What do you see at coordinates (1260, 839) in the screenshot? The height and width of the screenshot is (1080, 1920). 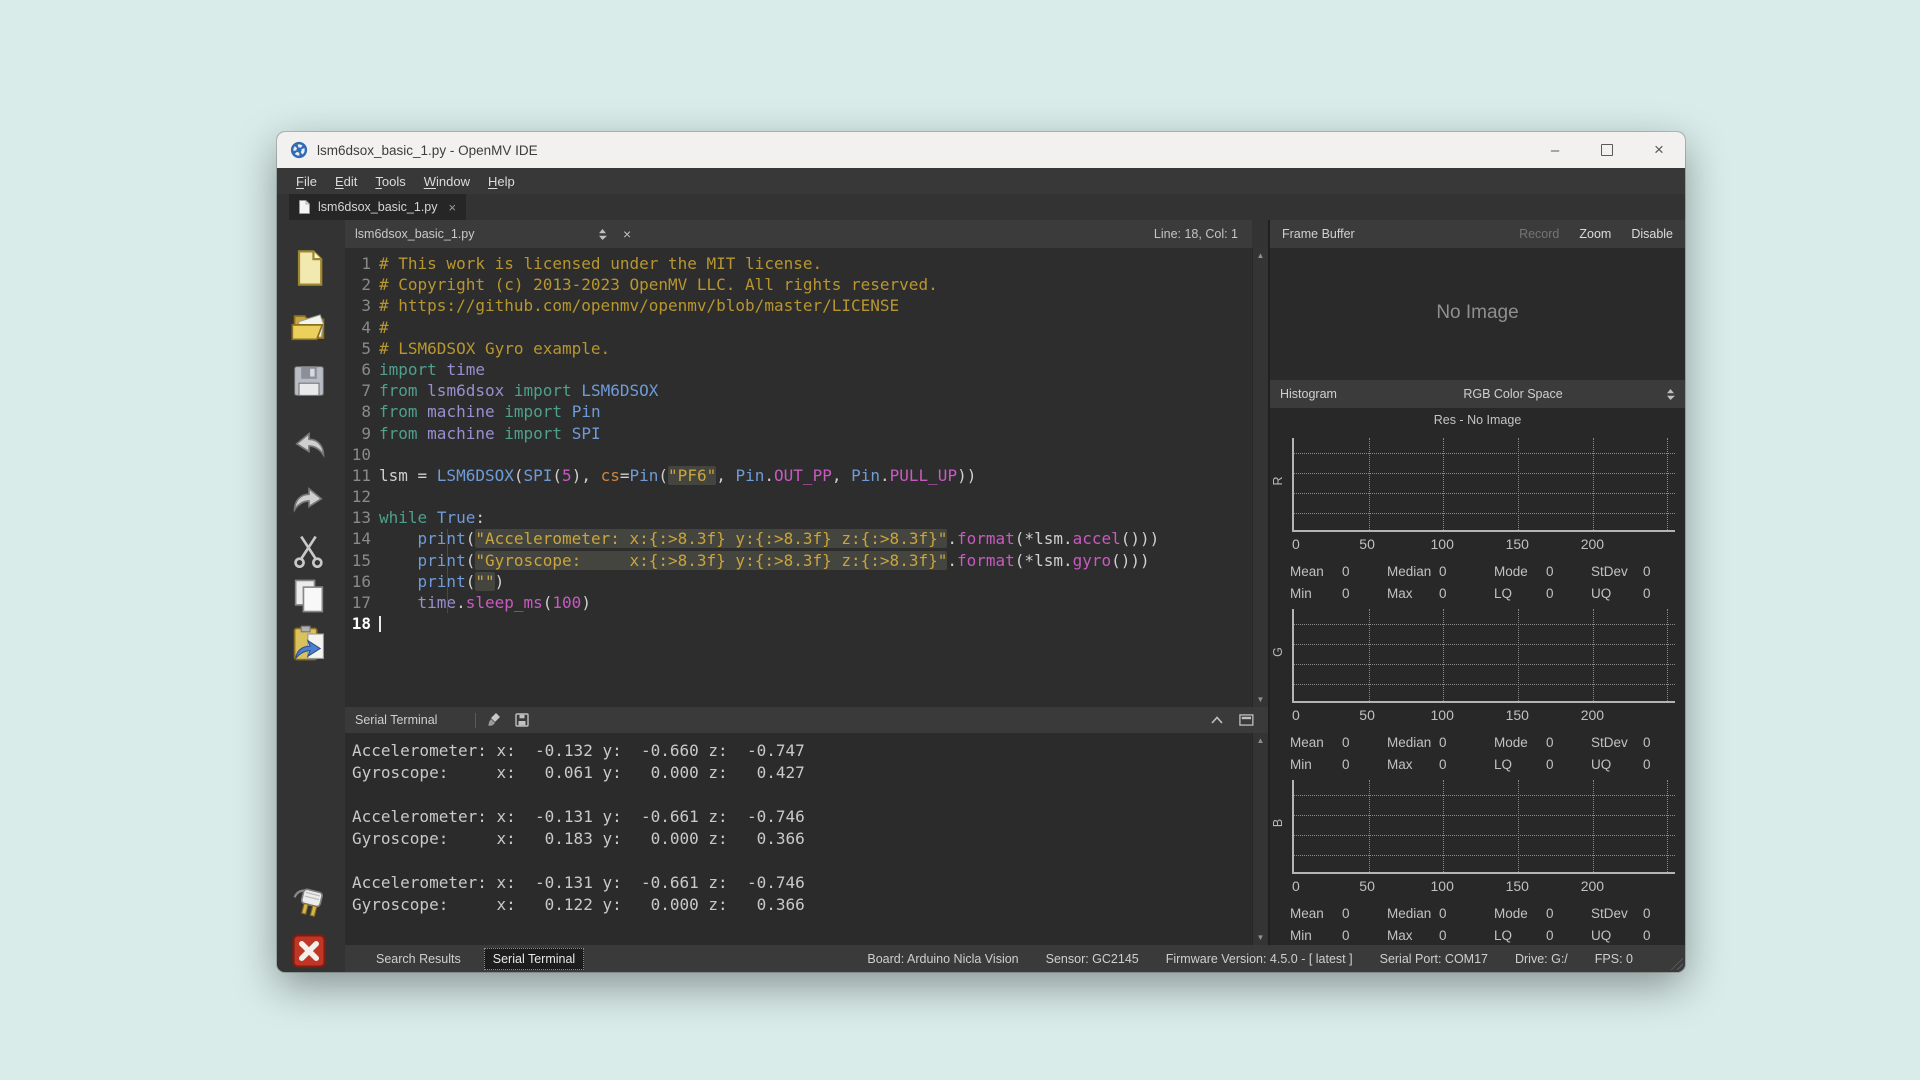 I see `terminal-scrollbar: ▲ ▼` at bounding box center [1260, 839].